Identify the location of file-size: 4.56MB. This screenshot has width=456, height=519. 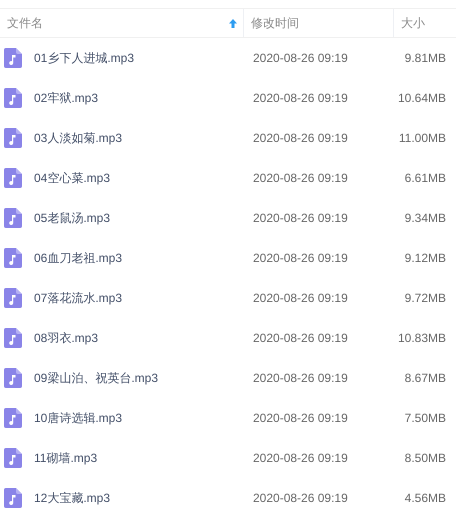
(425, 498).